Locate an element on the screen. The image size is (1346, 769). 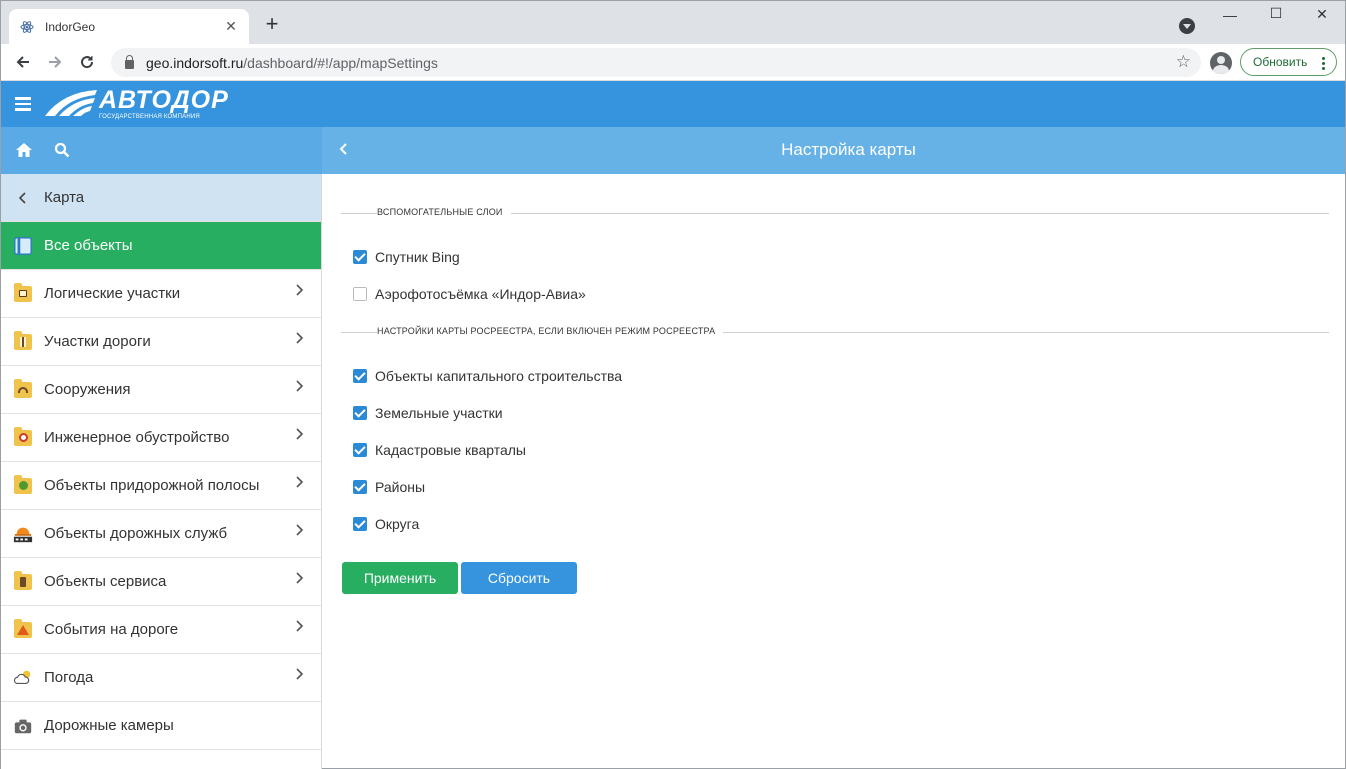
update-button: Обновить is located at coordinates (1288, 62).